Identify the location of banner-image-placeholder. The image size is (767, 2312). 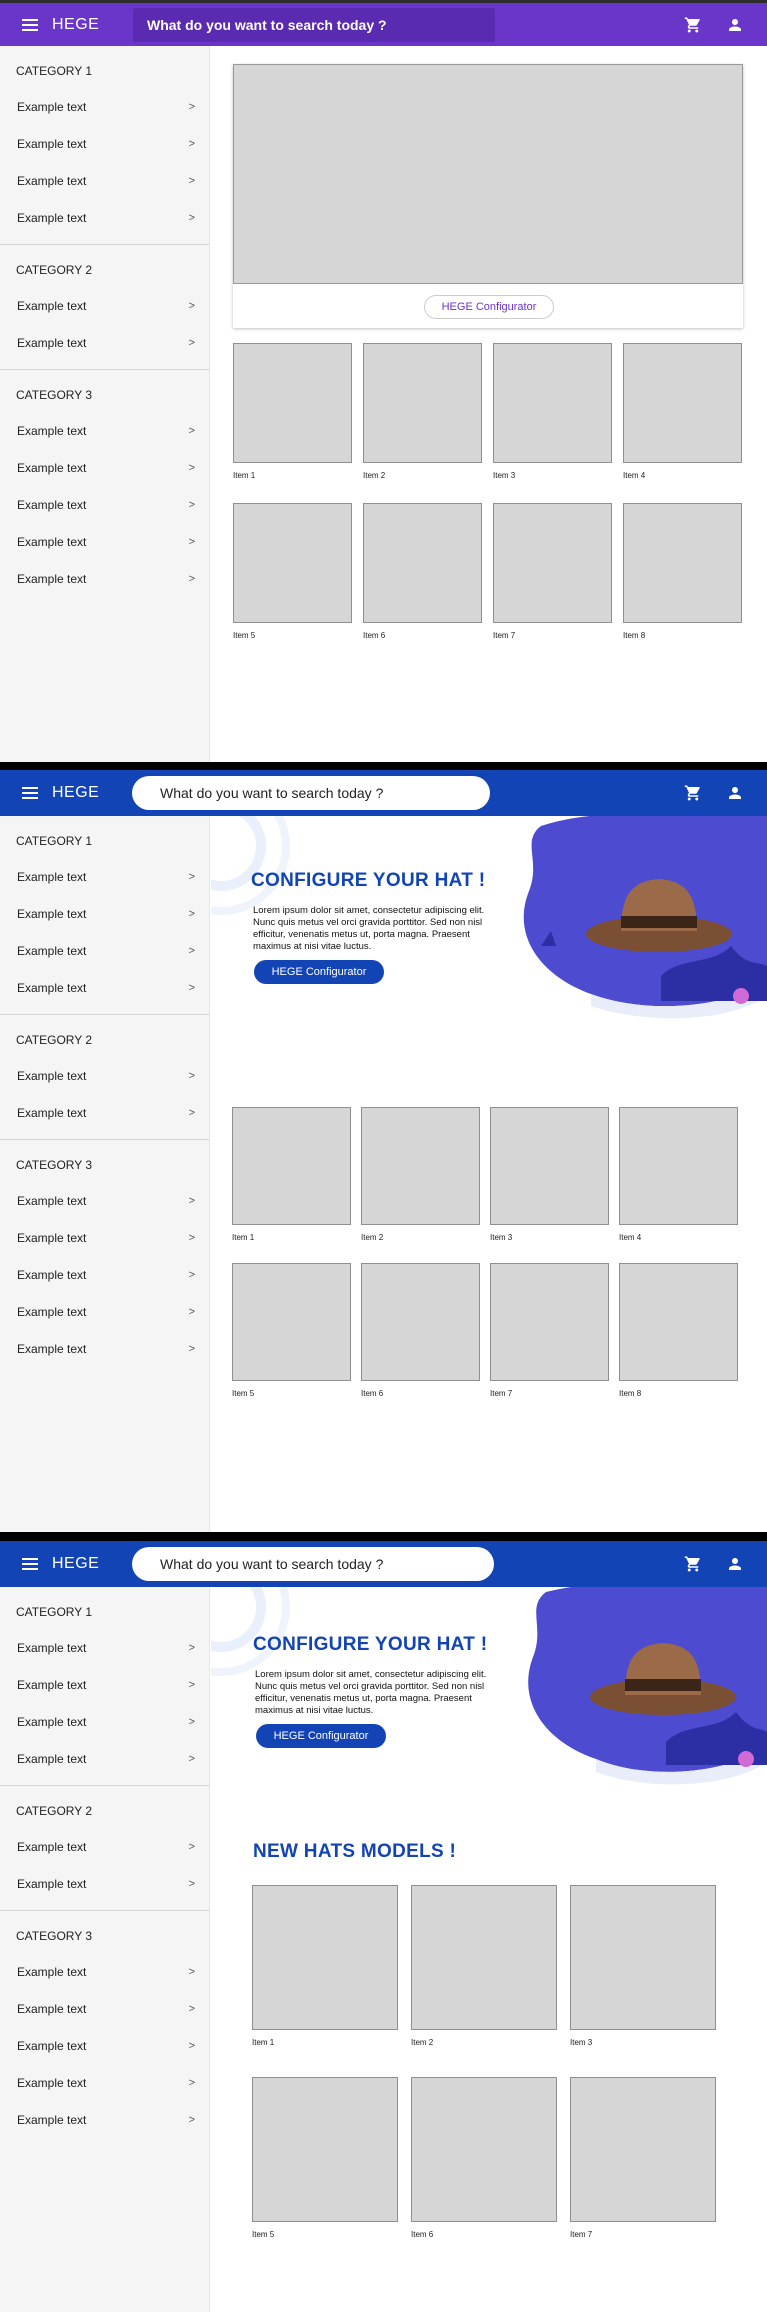
(488, 174).